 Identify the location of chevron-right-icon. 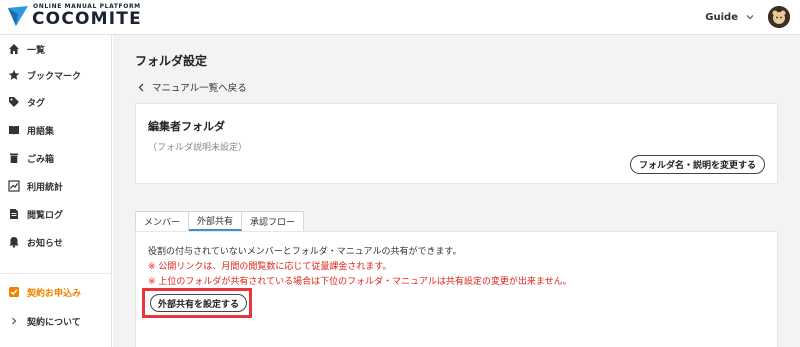
(14, 321).